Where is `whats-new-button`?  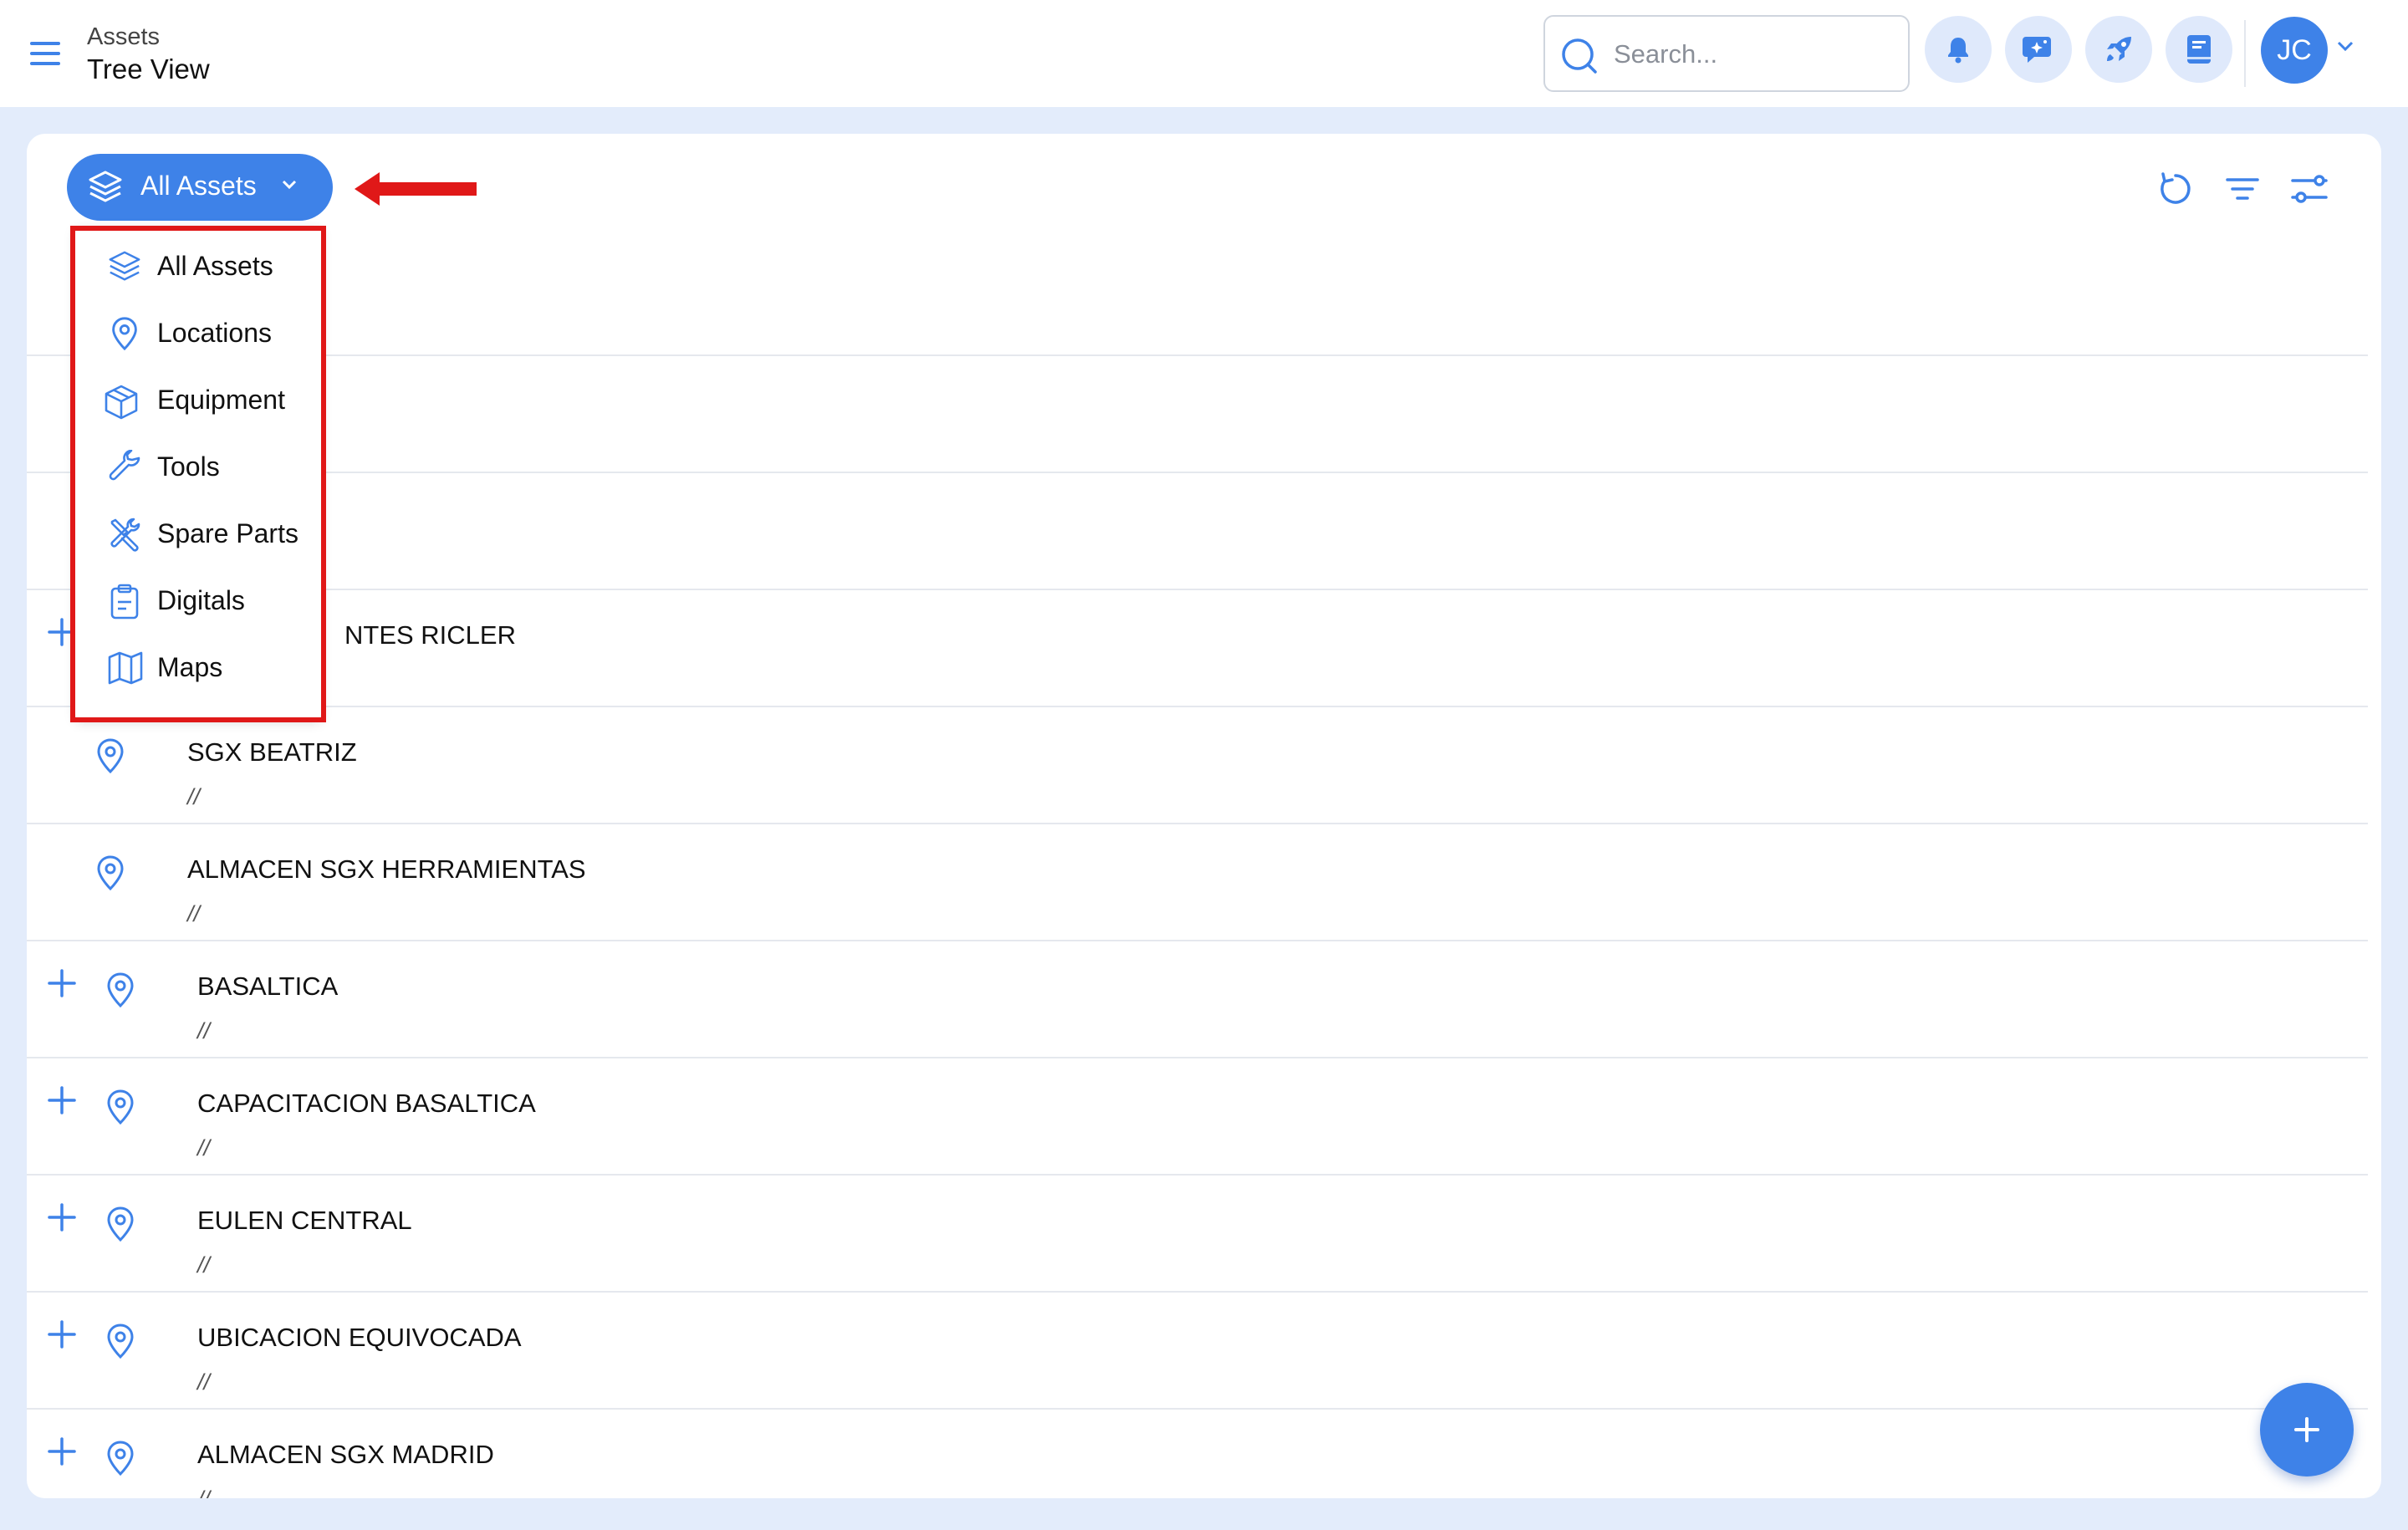
whats-new-button is located at coordinates (2118, 49).